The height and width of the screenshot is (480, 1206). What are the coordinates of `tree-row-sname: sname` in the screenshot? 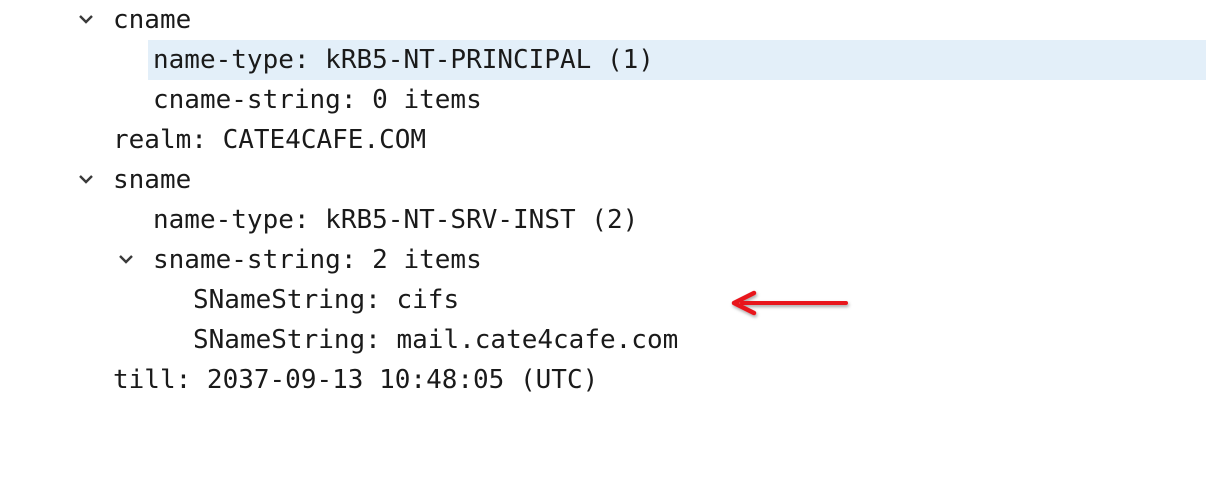 It's located at (603, 180).